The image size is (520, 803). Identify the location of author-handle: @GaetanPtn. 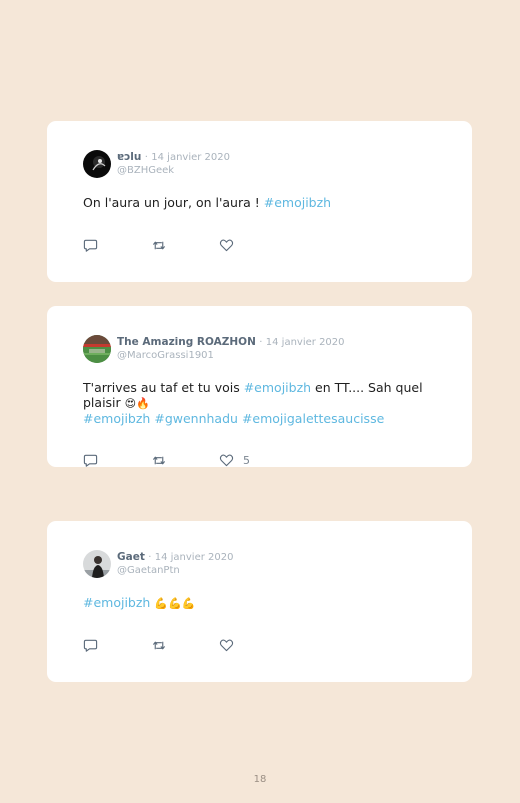
(175, 570).